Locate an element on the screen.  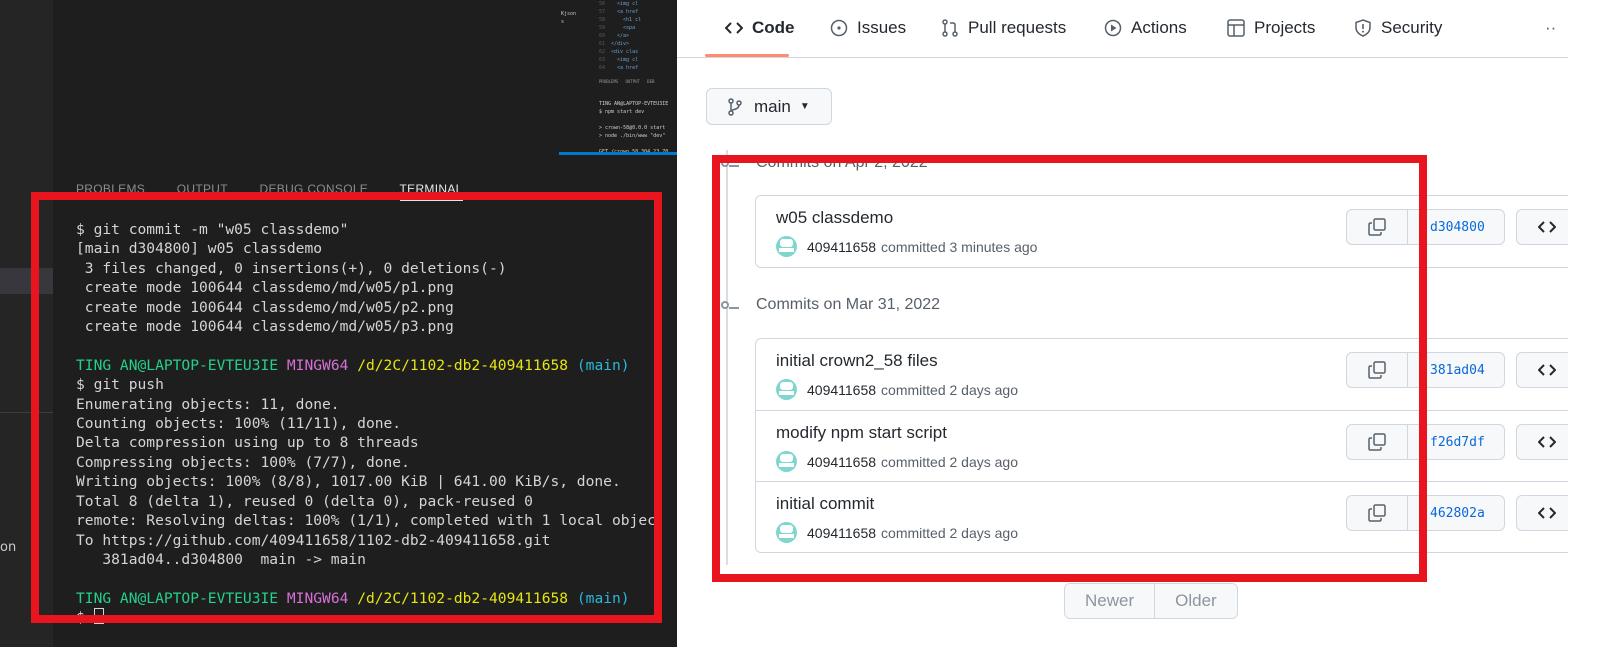
tab-issues: Issues is located at coordinates (868, 28).